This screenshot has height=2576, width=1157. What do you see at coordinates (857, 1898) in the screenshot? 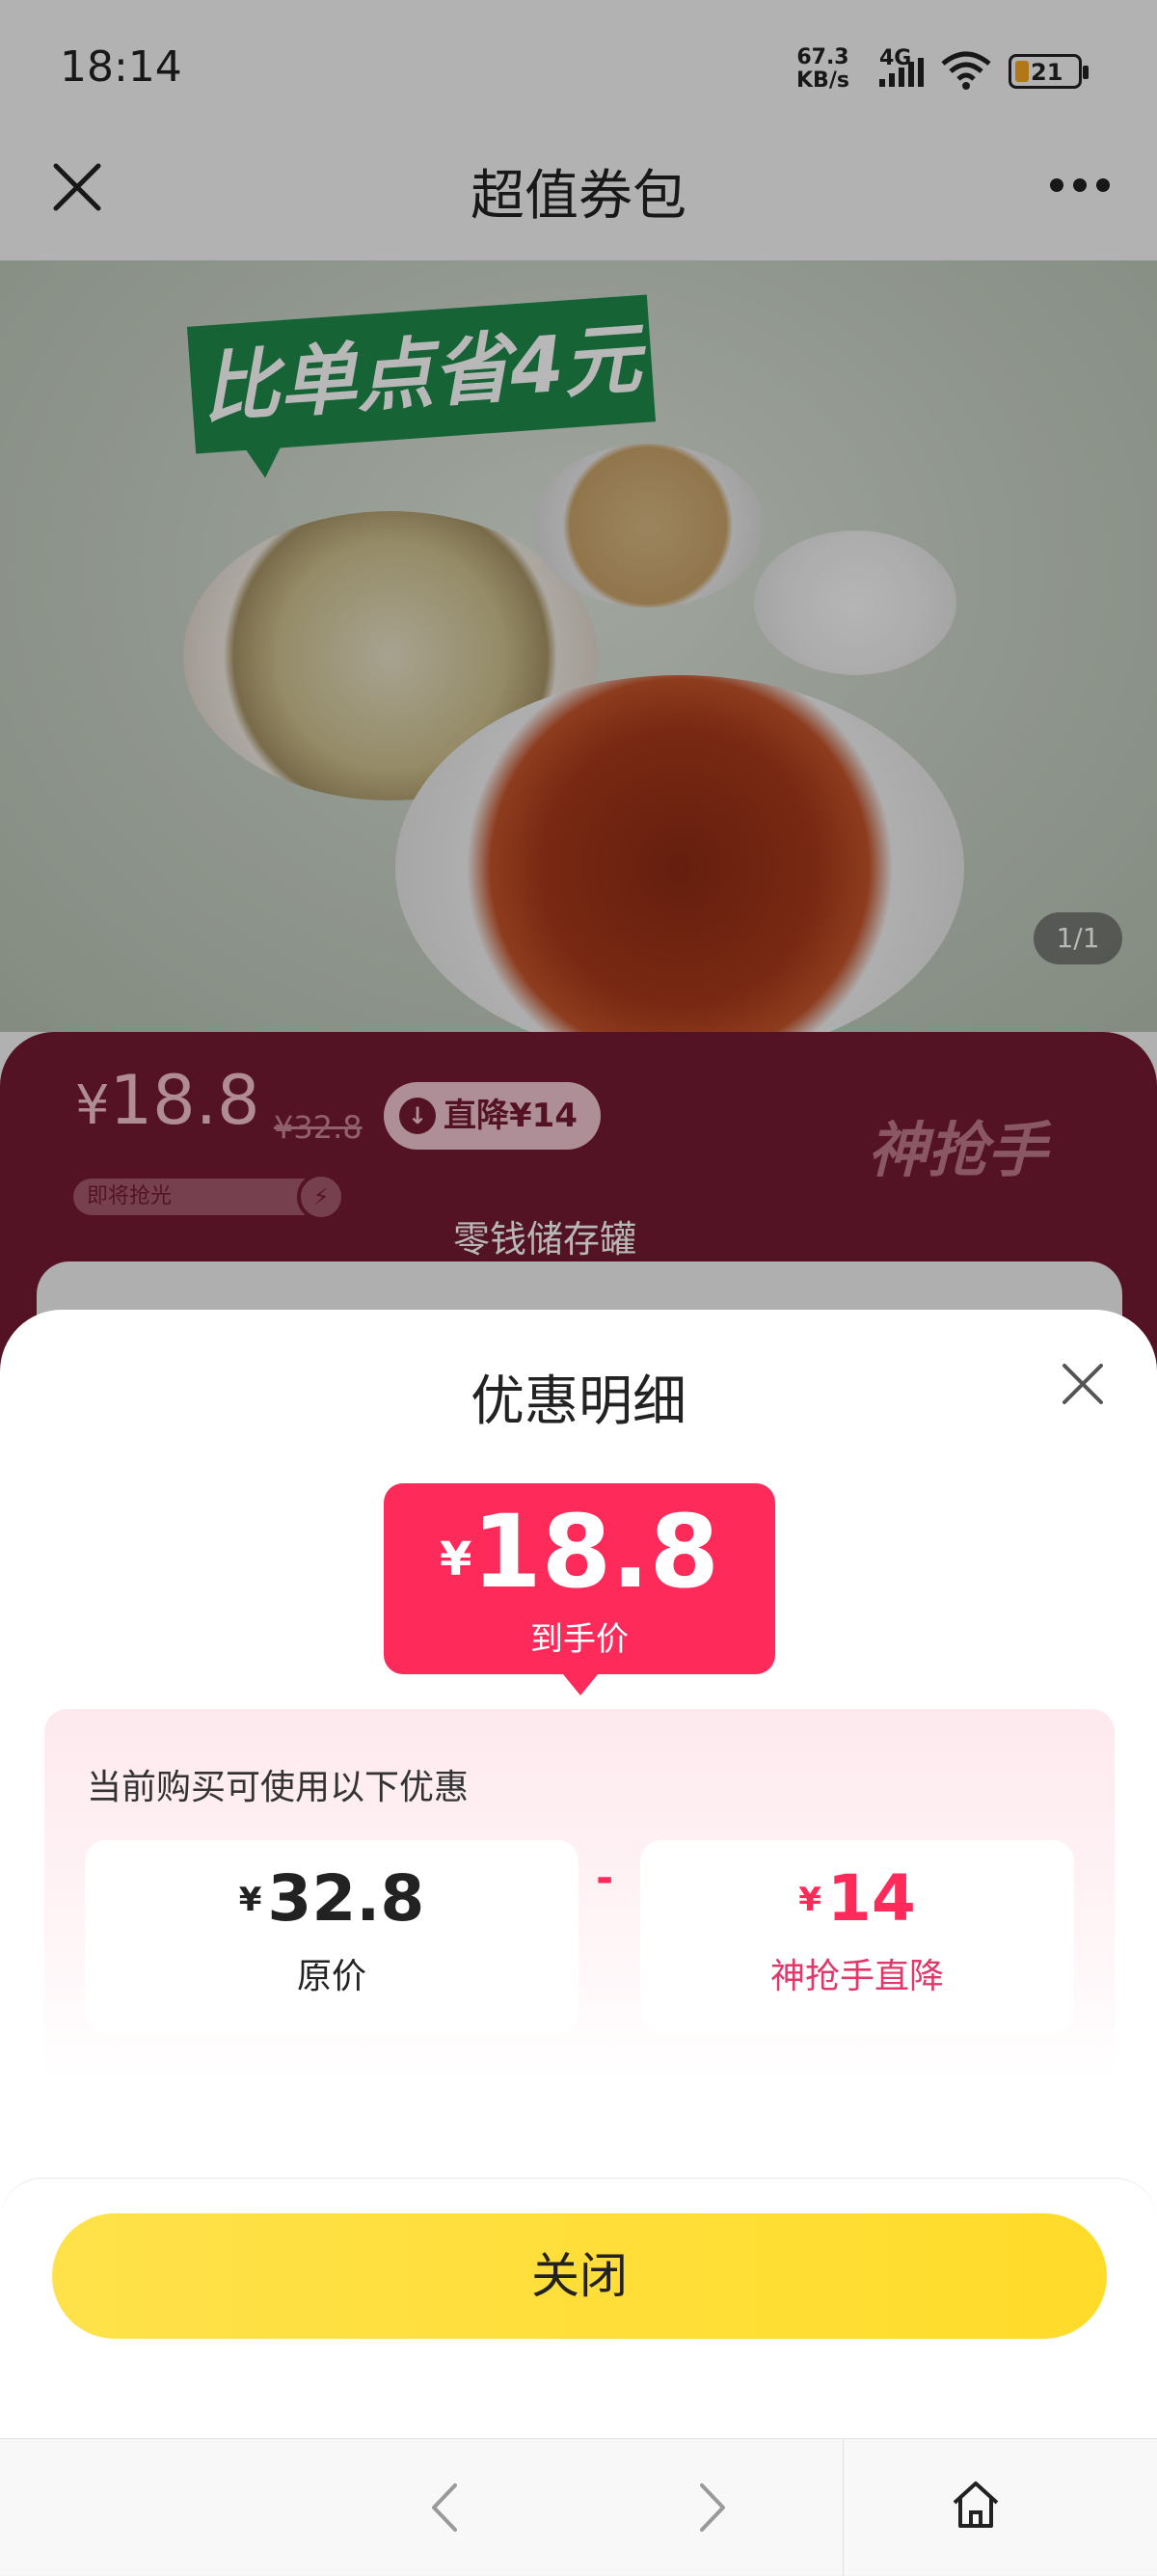
I see `discount-value: ¥14` at bounding box center [857, 1898].